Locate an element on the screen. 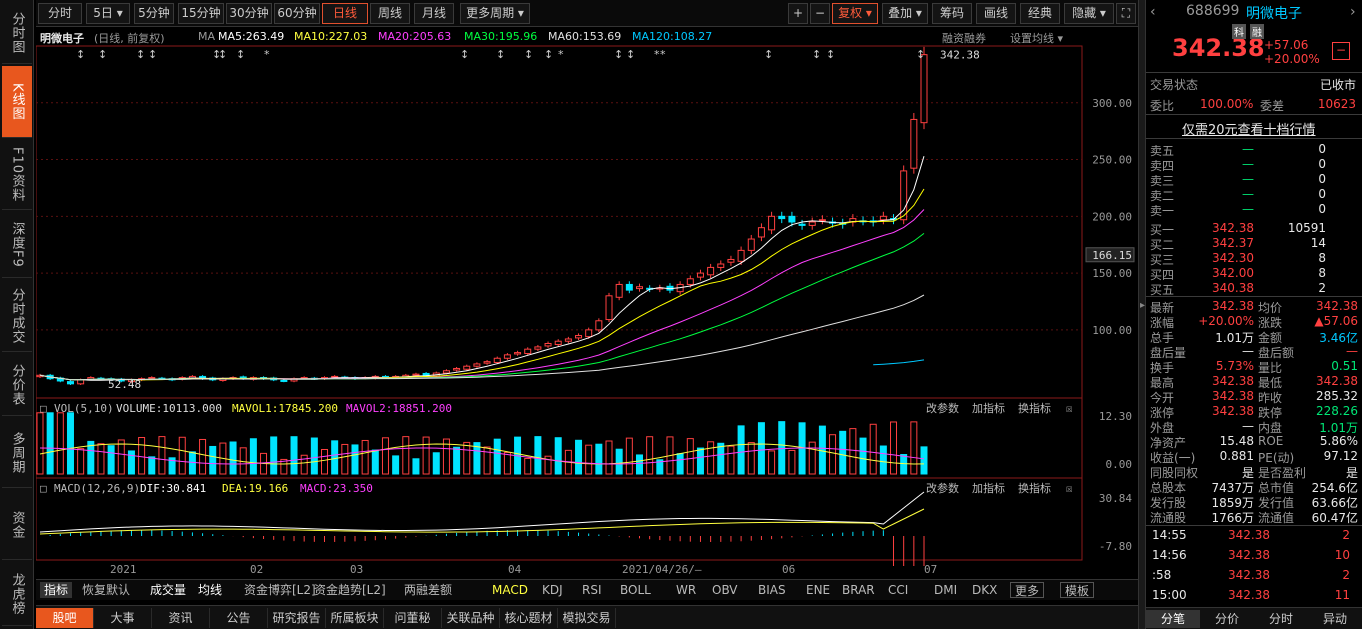 The image size is (1362, 629). cell: 340.38 is located at coordinates (1233, 288).